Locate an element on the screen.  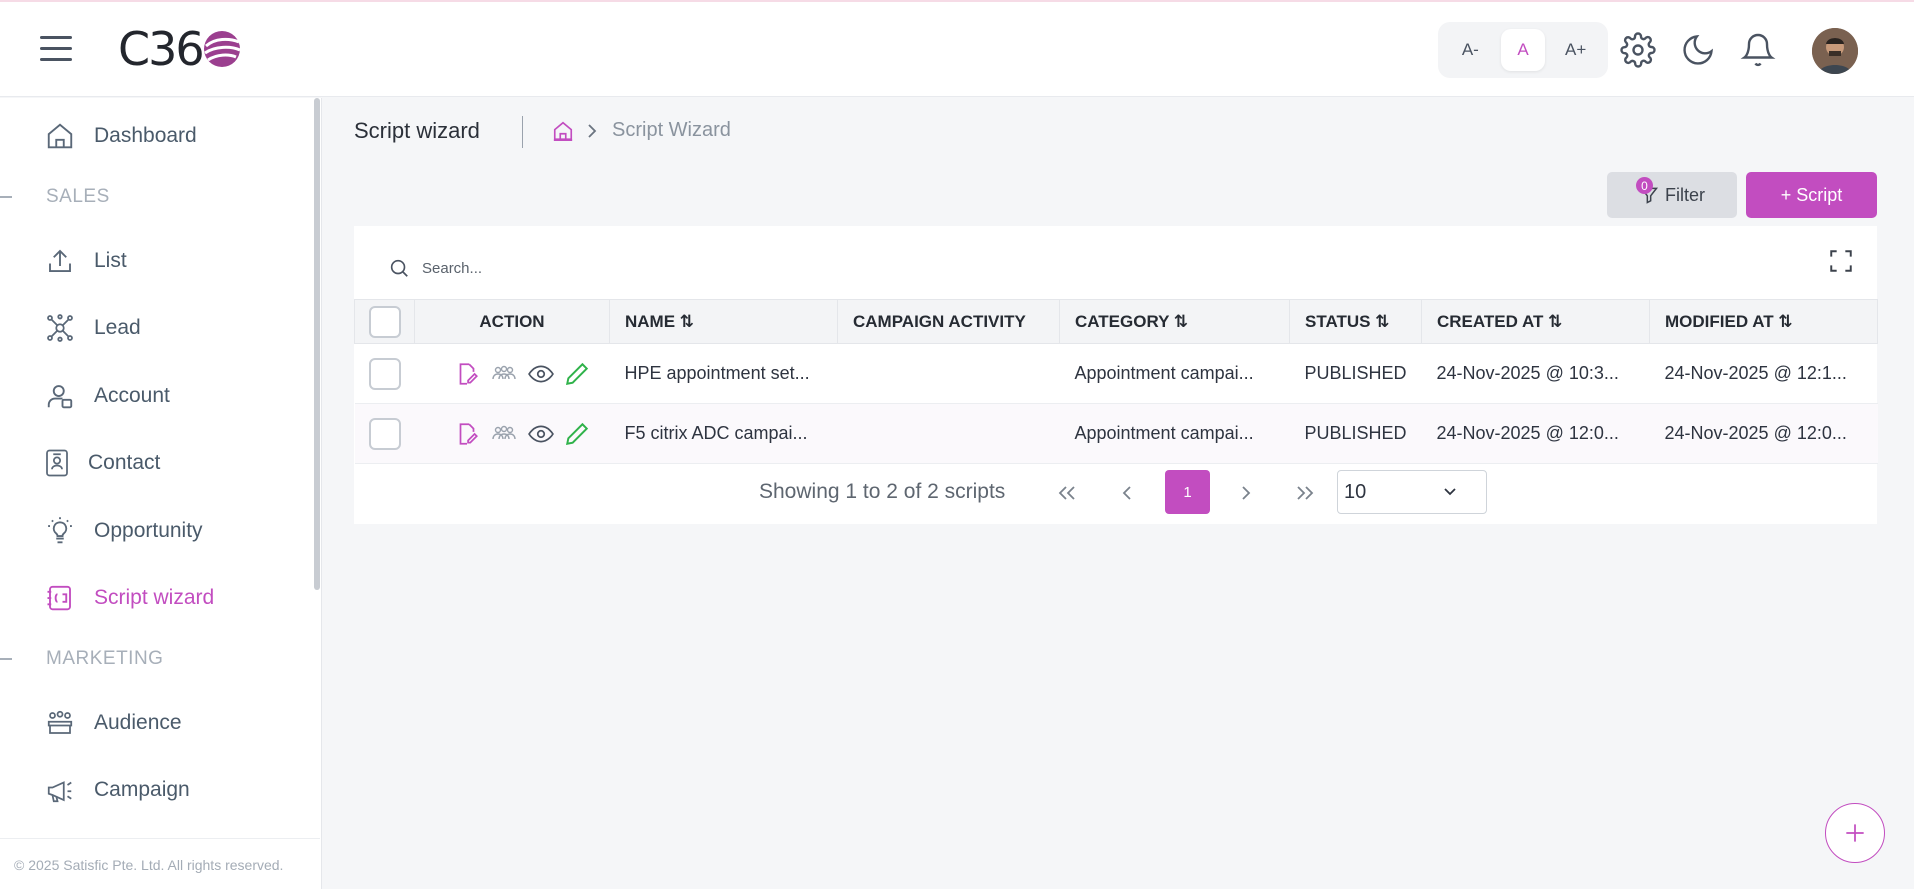
moon-icon is located at coordinates (1698, 50).